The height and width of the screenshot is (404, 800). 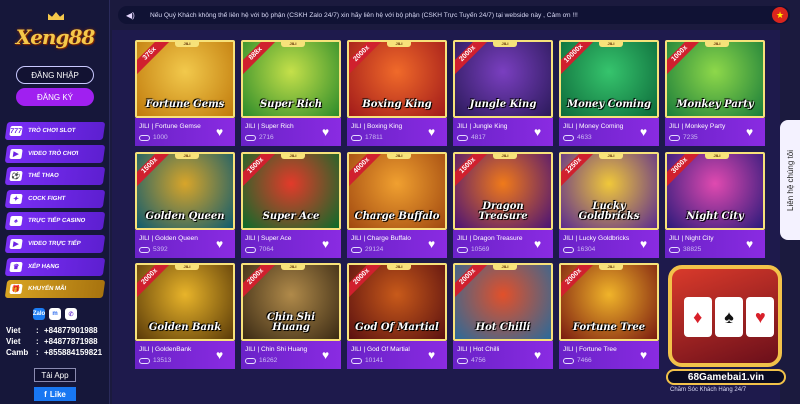 What do you see at coordinates (377, 126) in the screenshot?
I see `game-name: JILI | Boxing King` at bounding box center [377, 126].